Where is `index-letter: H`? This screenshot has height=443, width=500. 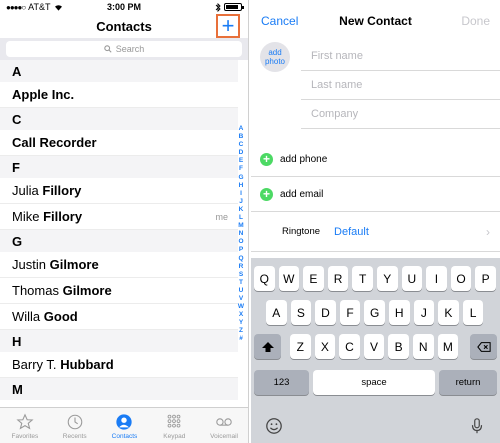
index-letter: H is located at coordinates (241, 186).